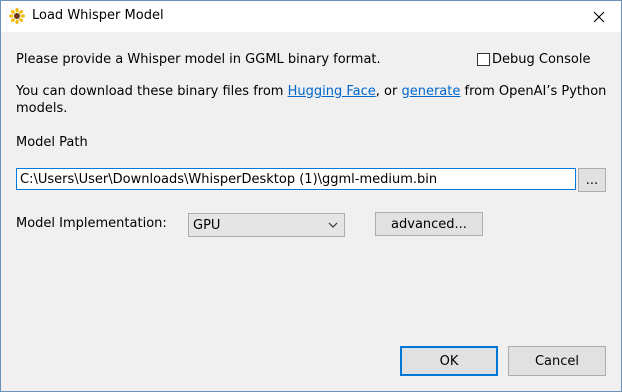  I want to click on close-button, so click(599, 16).